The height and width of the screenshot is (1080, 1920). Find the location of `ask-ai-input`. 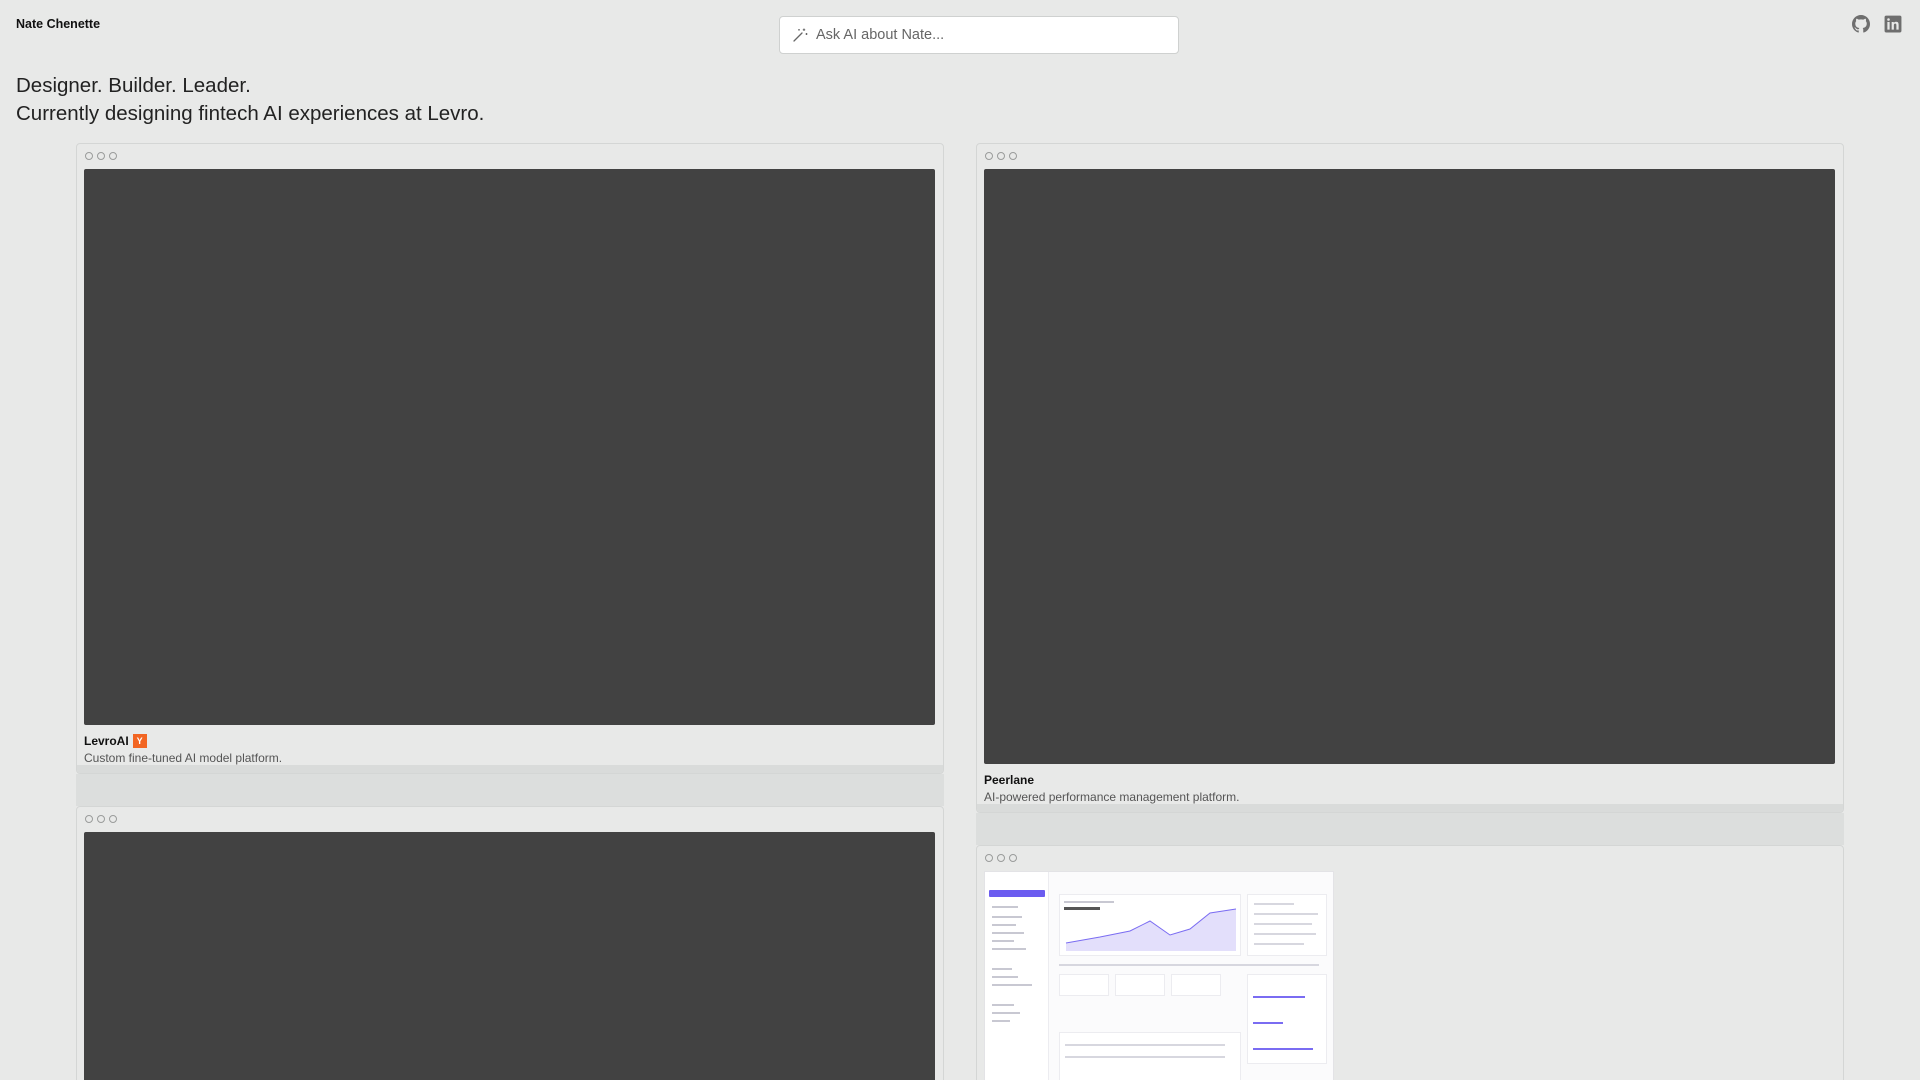

ask-ai-input is located at coordinates (981, 35).